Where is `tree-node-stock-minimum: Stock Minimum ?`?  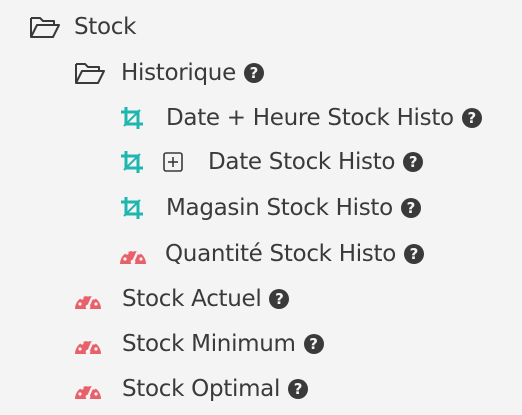 tree-node-stock-minimum: Stock Minimum ? is located at coordinates (199, 344).